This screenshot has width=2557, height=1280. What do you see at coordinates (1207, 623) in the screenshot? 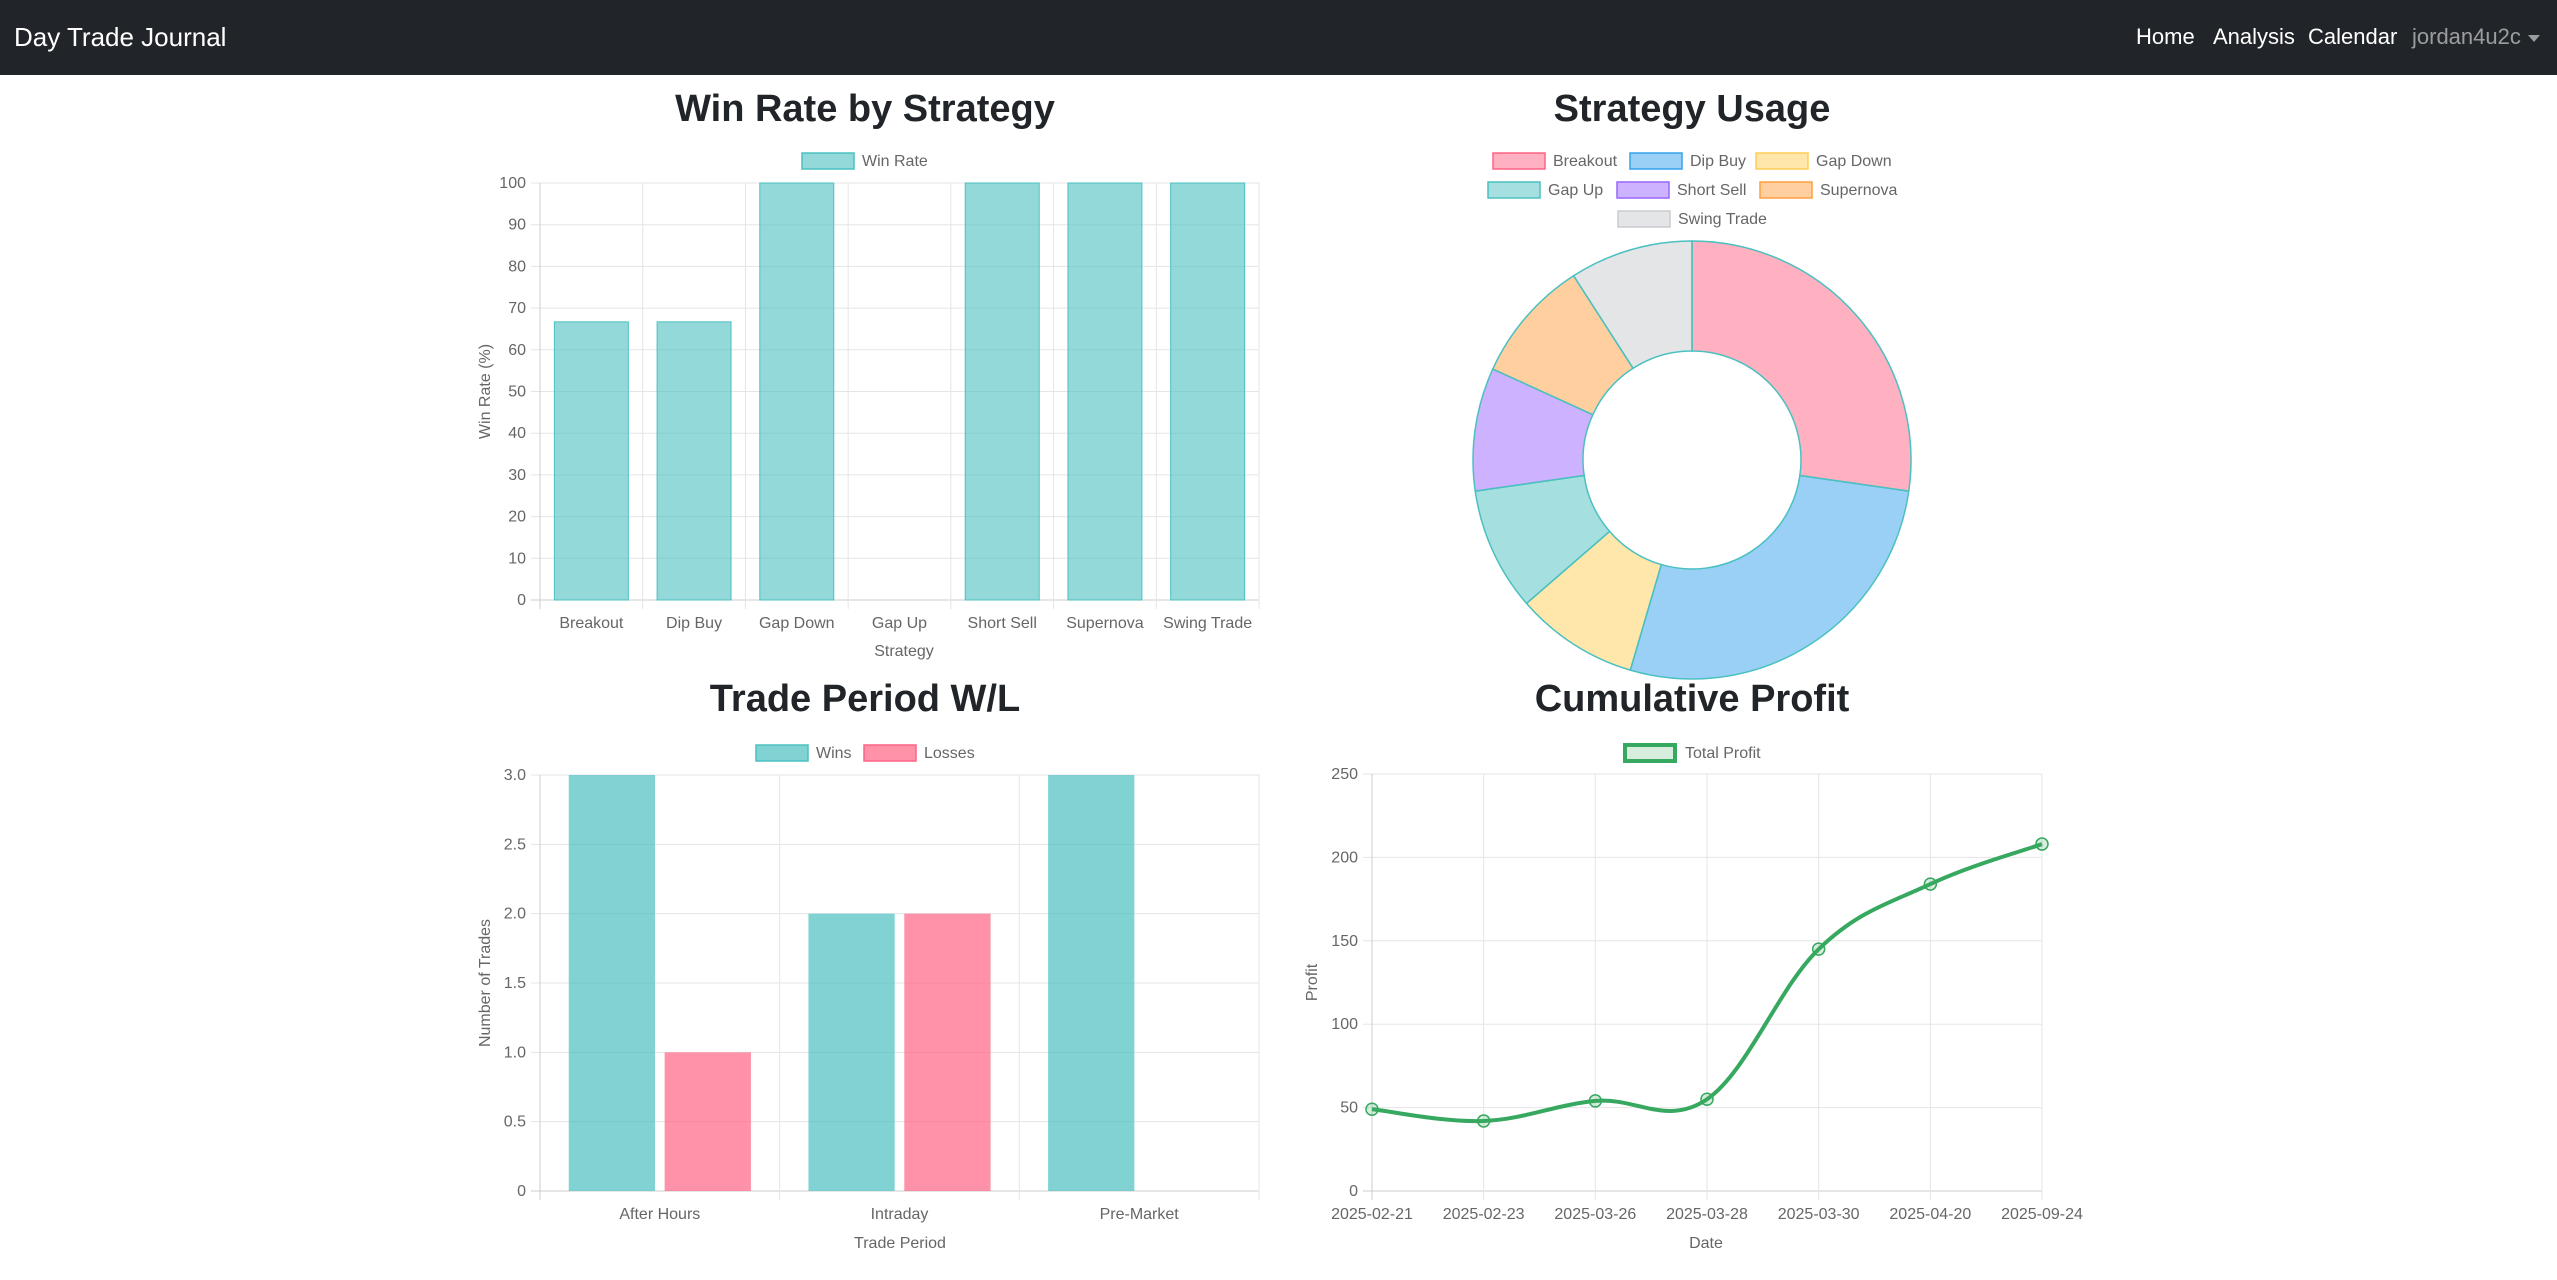
I see `x-tick-label: Swing Trade` at bounding box center [1207, 623].